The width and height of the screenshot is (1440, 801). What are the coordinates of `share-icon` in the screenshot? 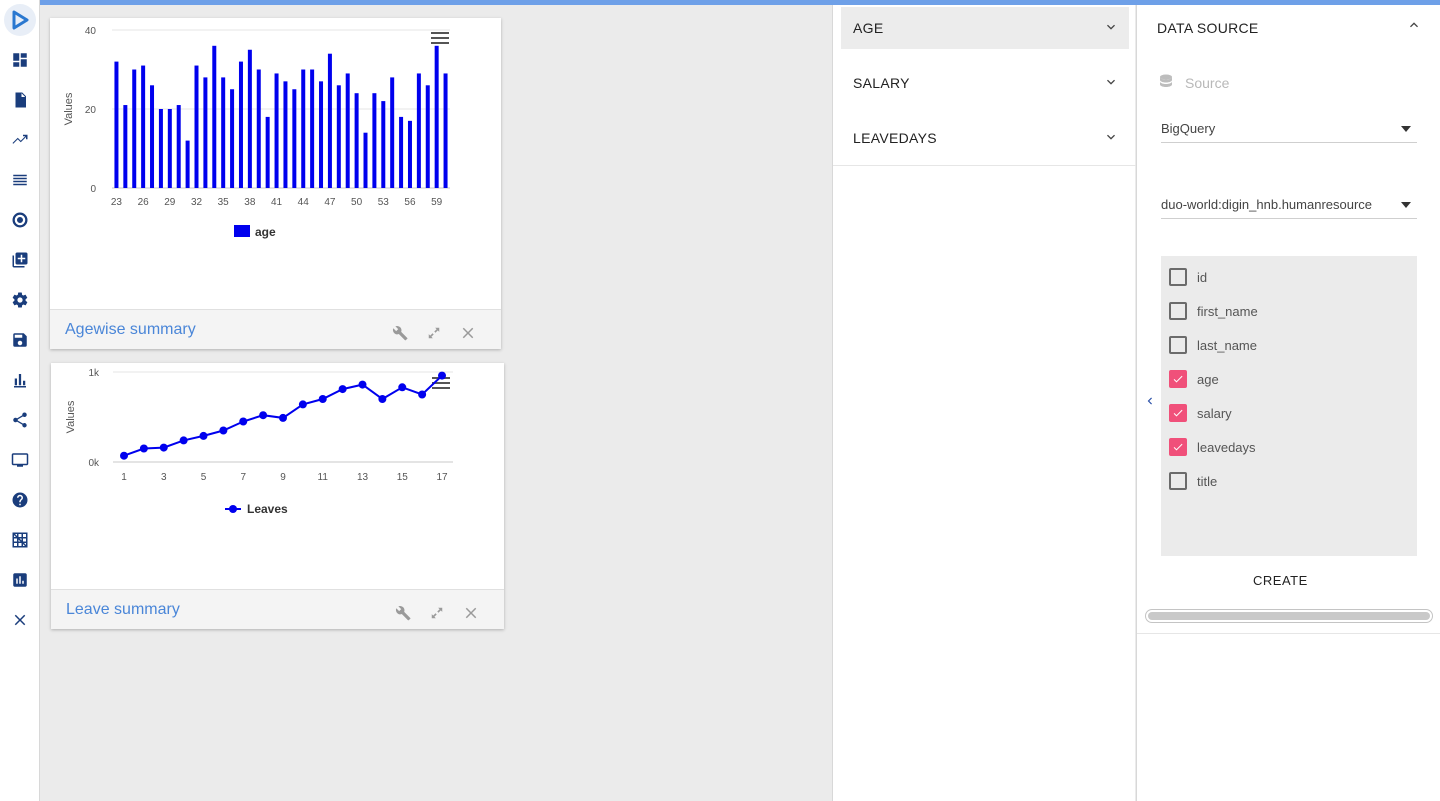 It's located at (20, 420).